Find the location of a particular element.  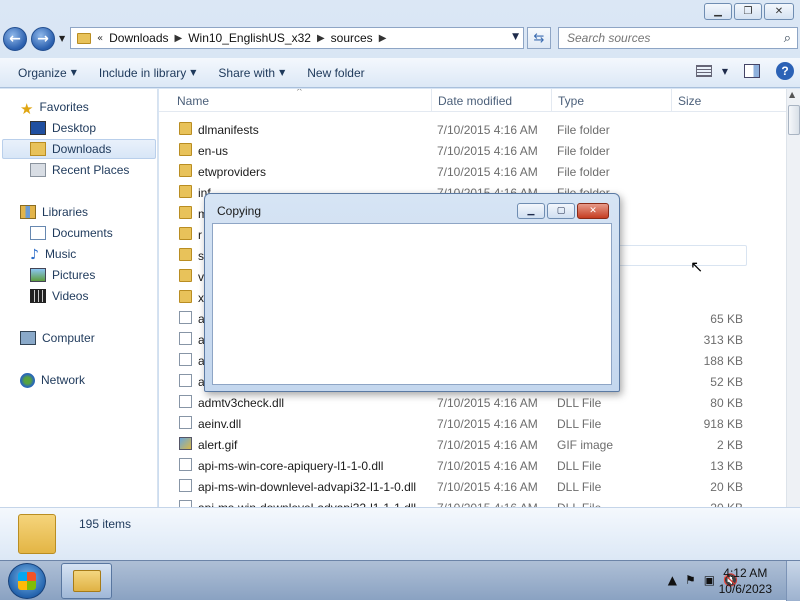

start-button is located at coordinates (27, 581).